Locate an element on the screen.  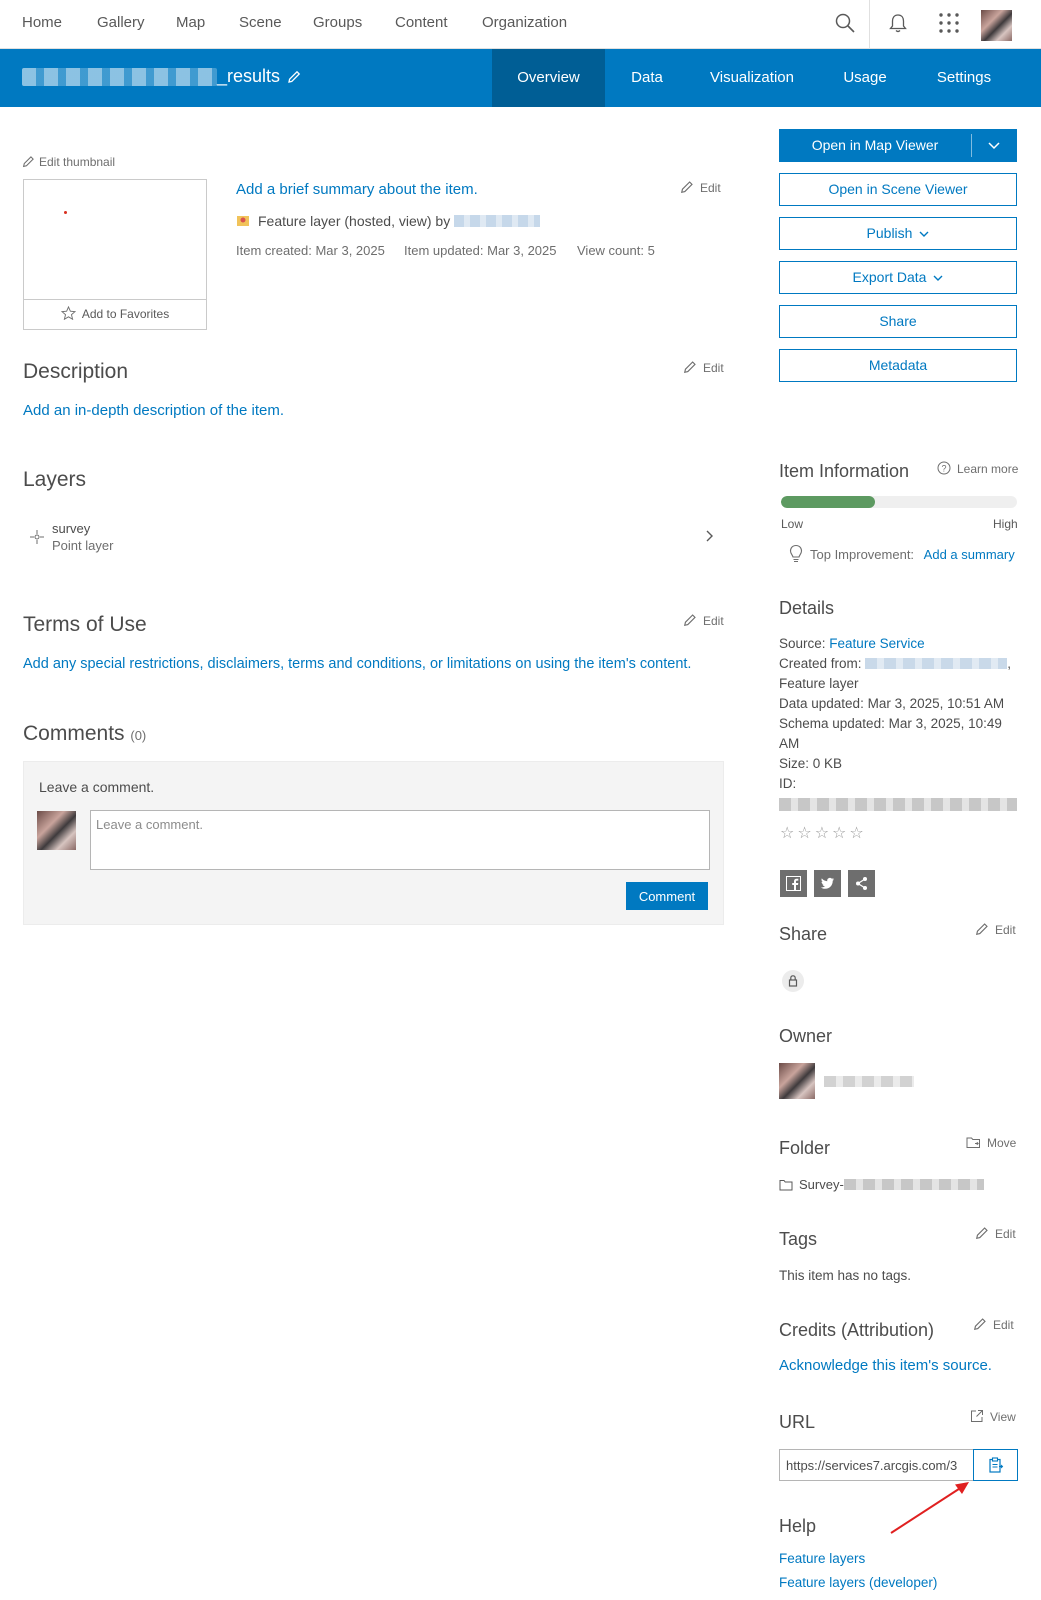
edit-thumbnail-label: Edit thumbnail is located at coordinates (77, 162).